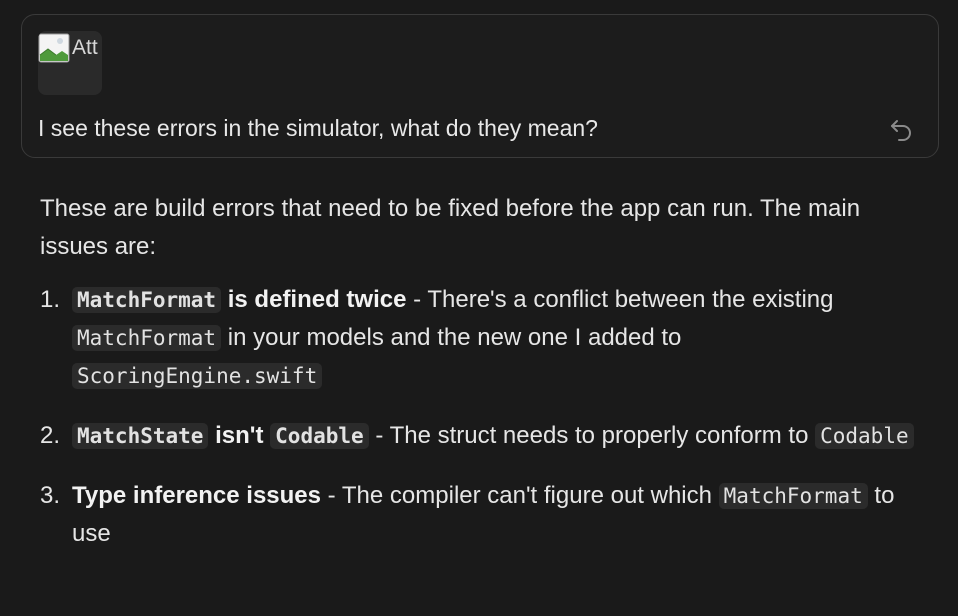  What do you see at coordinates (901, 129) in the screenshot?
I see `reply-icon` at bounding box center [901, 129].